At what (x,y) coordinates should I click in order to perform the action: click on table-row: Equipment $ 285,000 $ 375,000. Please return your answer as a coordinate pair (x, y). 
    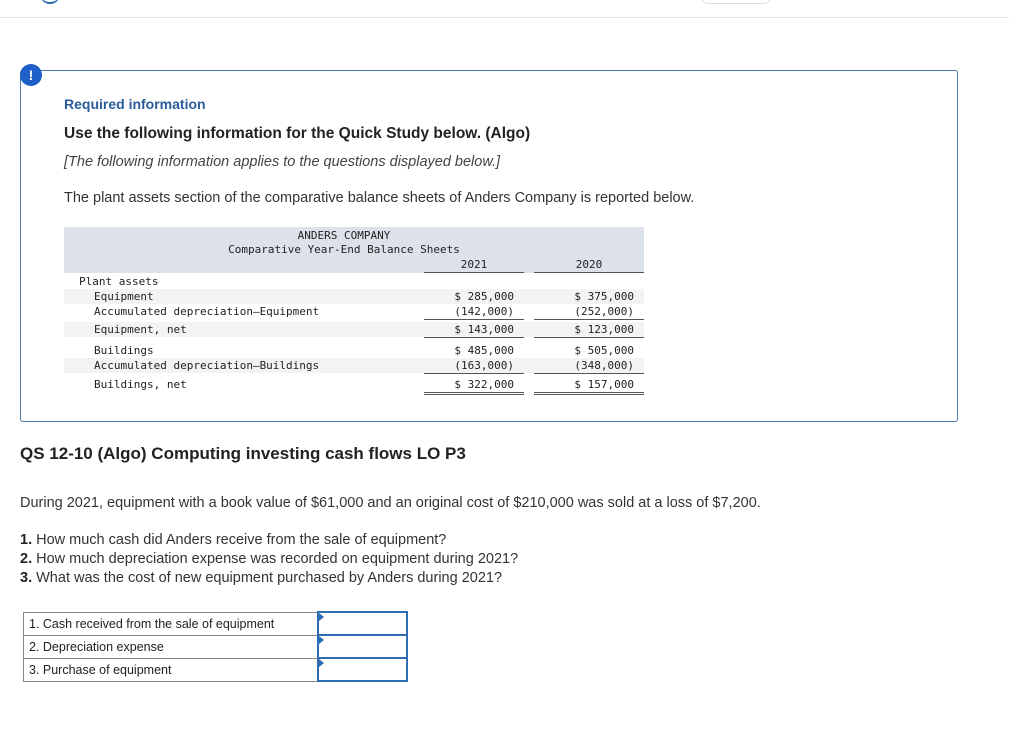
    Looking at the image, I should click on (354, 296).